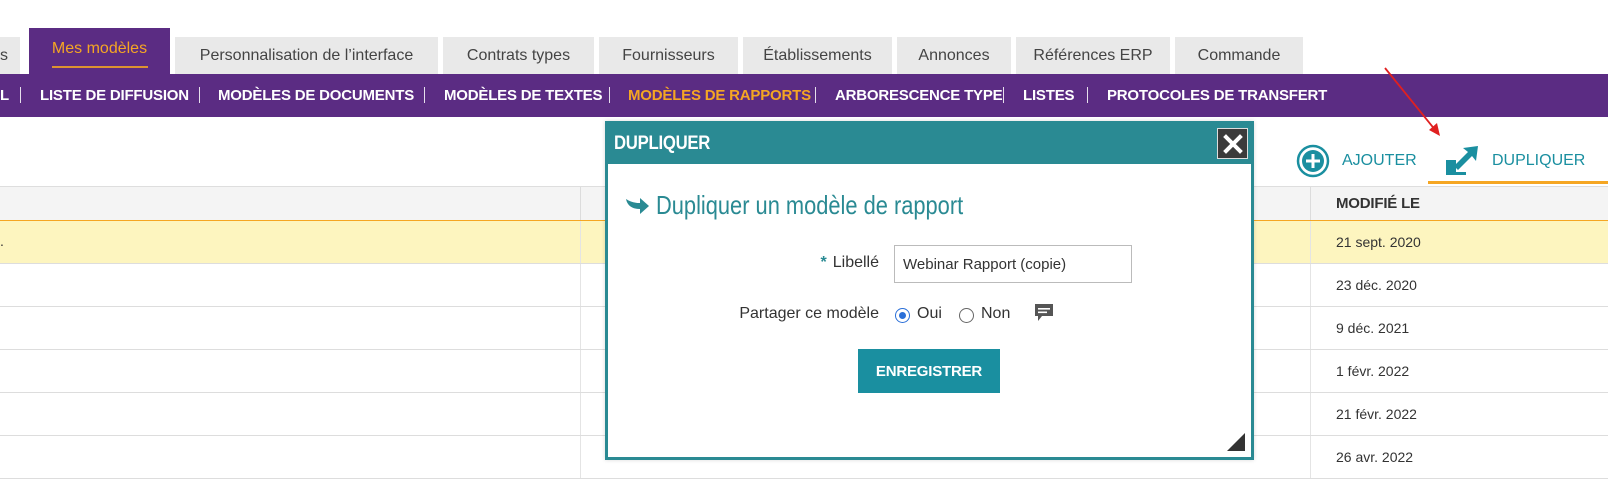  What do you see at coordinates (1518, 182) in the screenshot?
I see `duplicate-active-indicator` at bounding box center [1518, 182].